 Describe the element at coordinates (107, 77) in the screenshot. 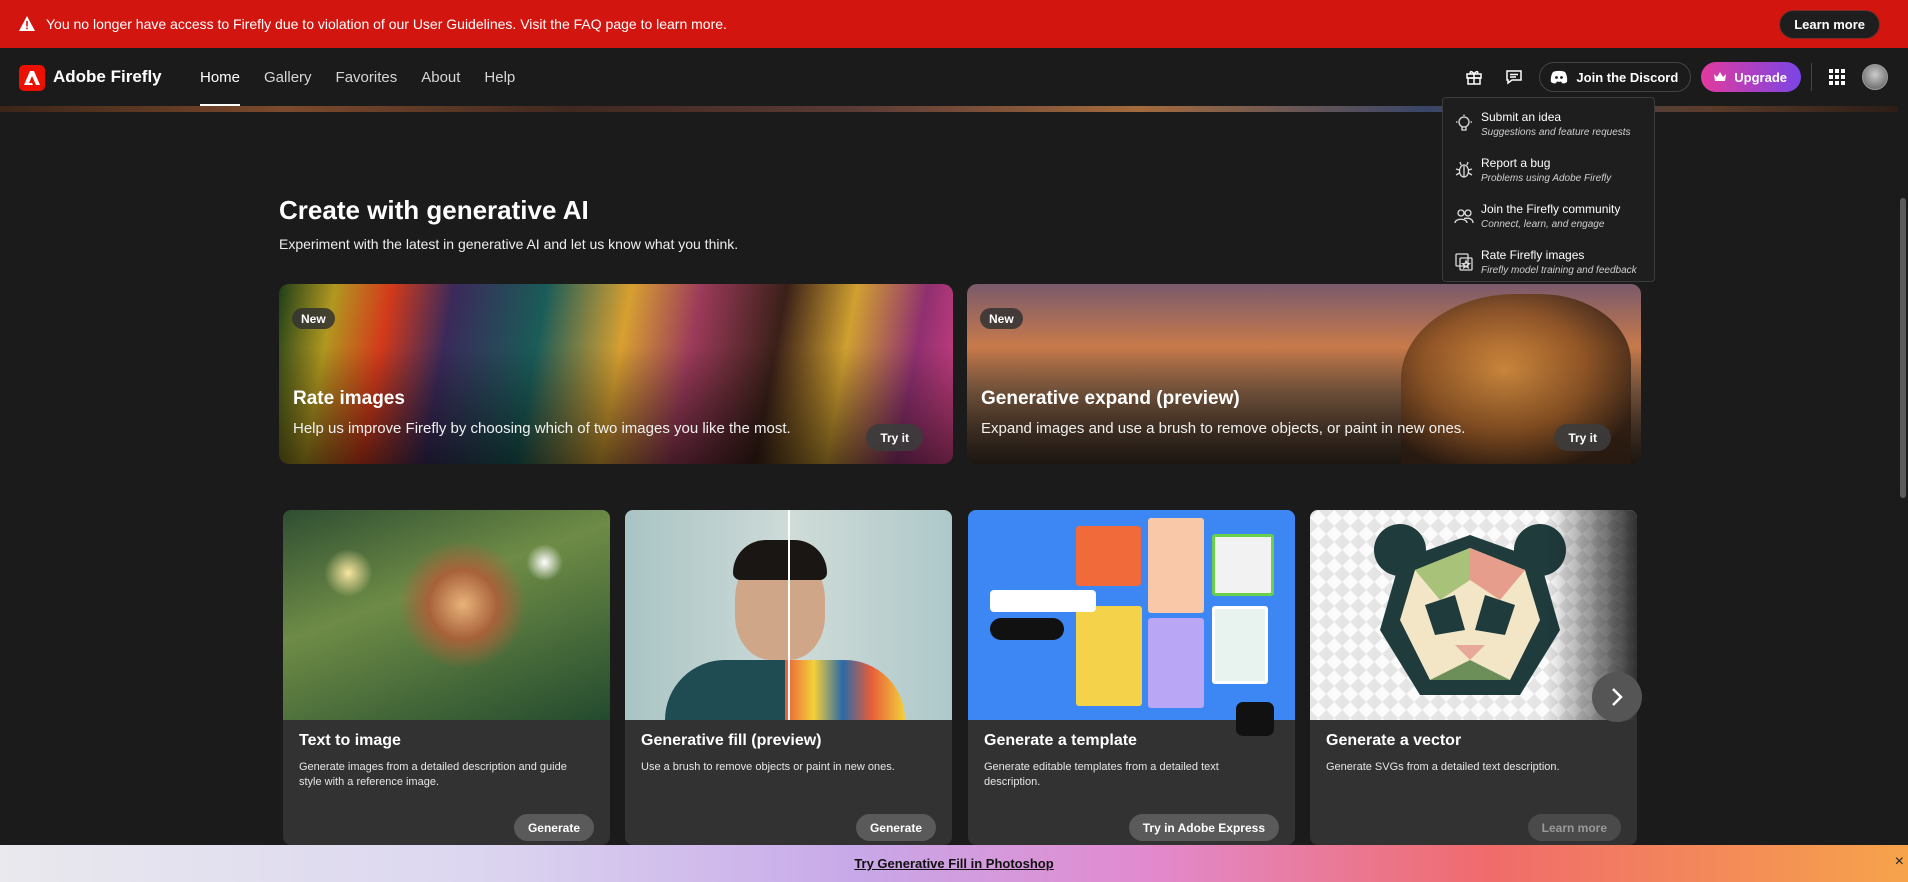

I see `brand-name: Adobe Firefly` at that location.